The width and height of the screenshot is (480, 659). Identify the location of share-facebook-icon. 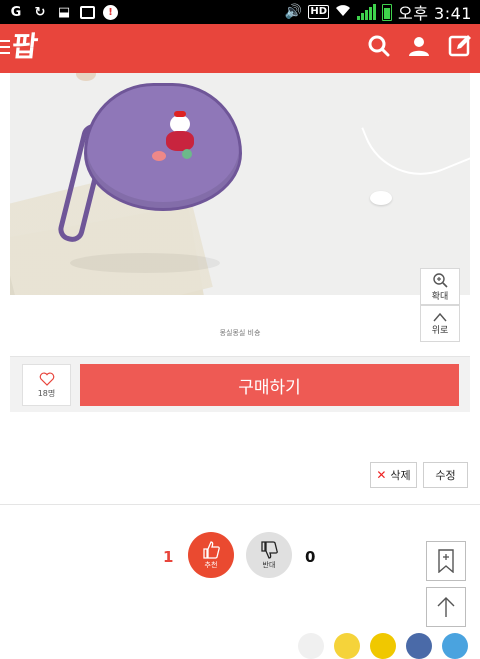
(419, 646).